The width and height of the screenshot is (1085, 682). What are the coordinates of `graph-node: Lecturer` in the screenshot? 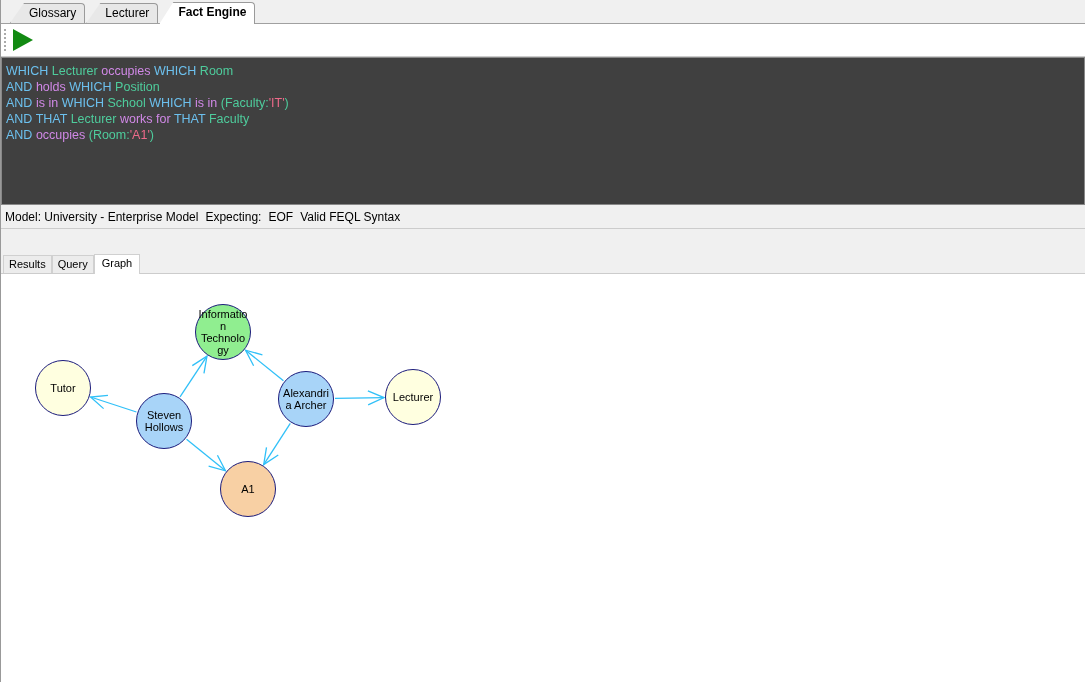 It's located at (413, 397).